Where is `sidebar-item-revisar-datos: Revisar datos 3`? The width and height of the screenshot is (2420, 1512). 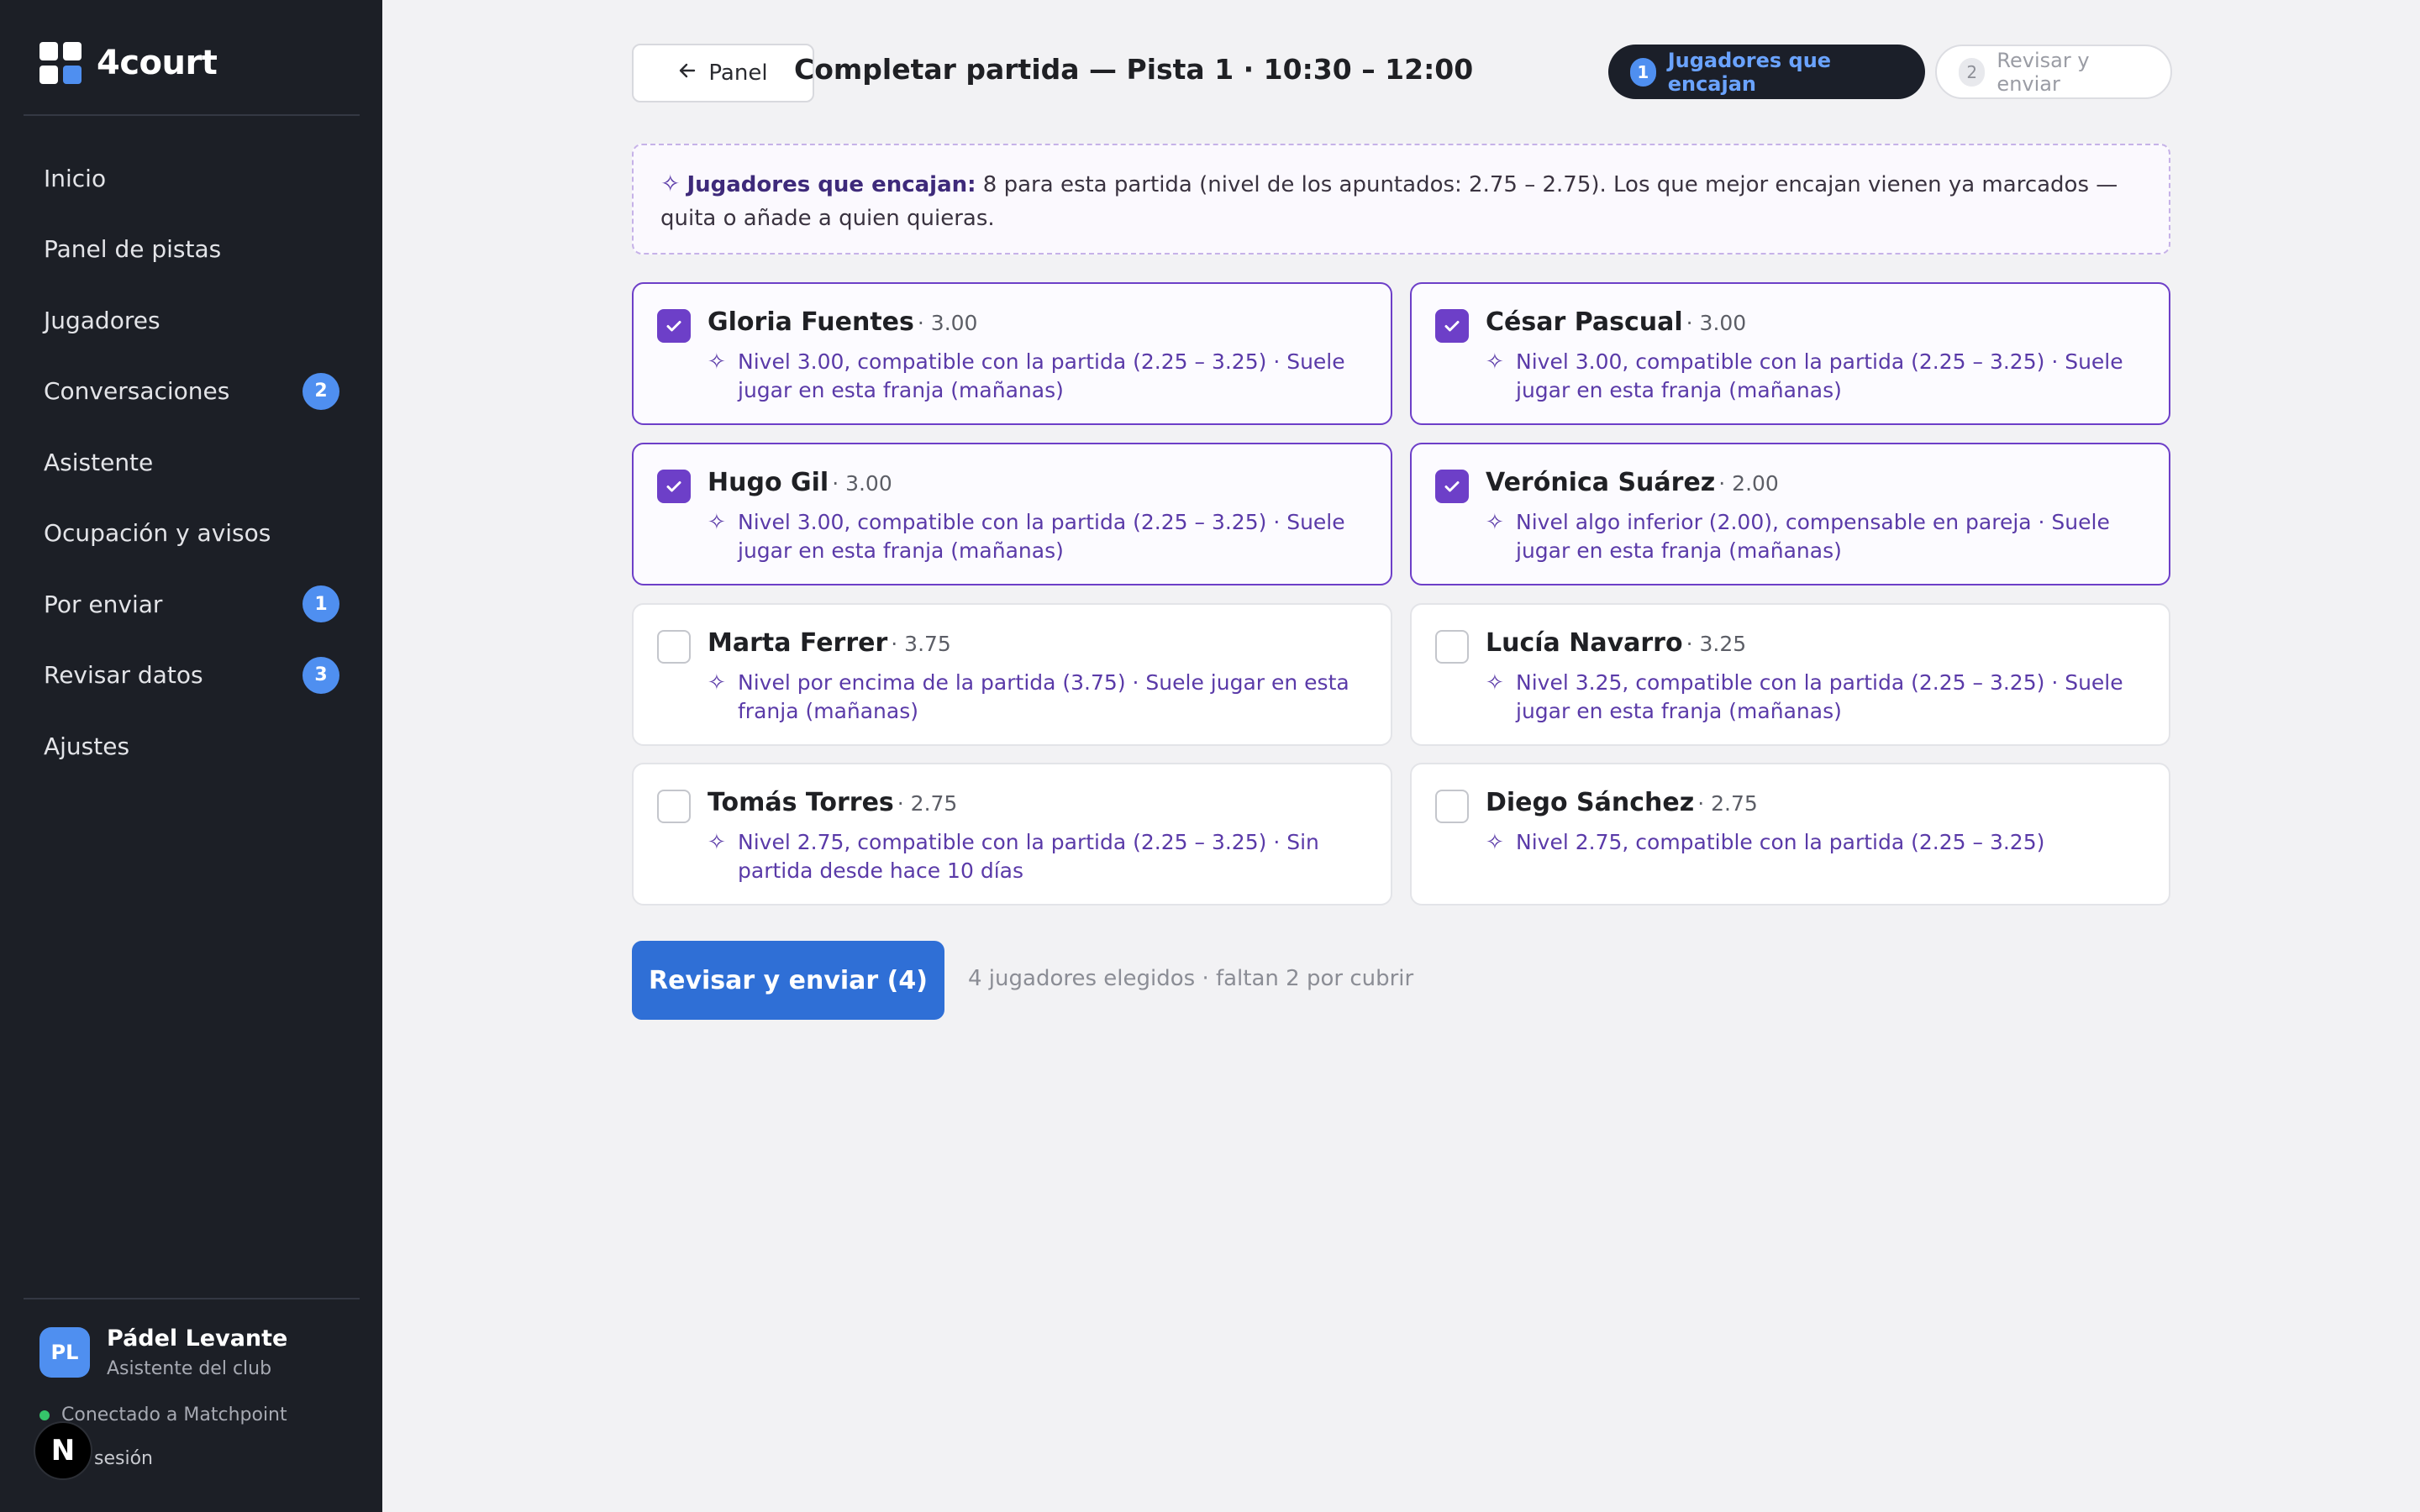
sidebar-item-revisar-datos: Revisar datos 3 is located at coordinates (192, 675).